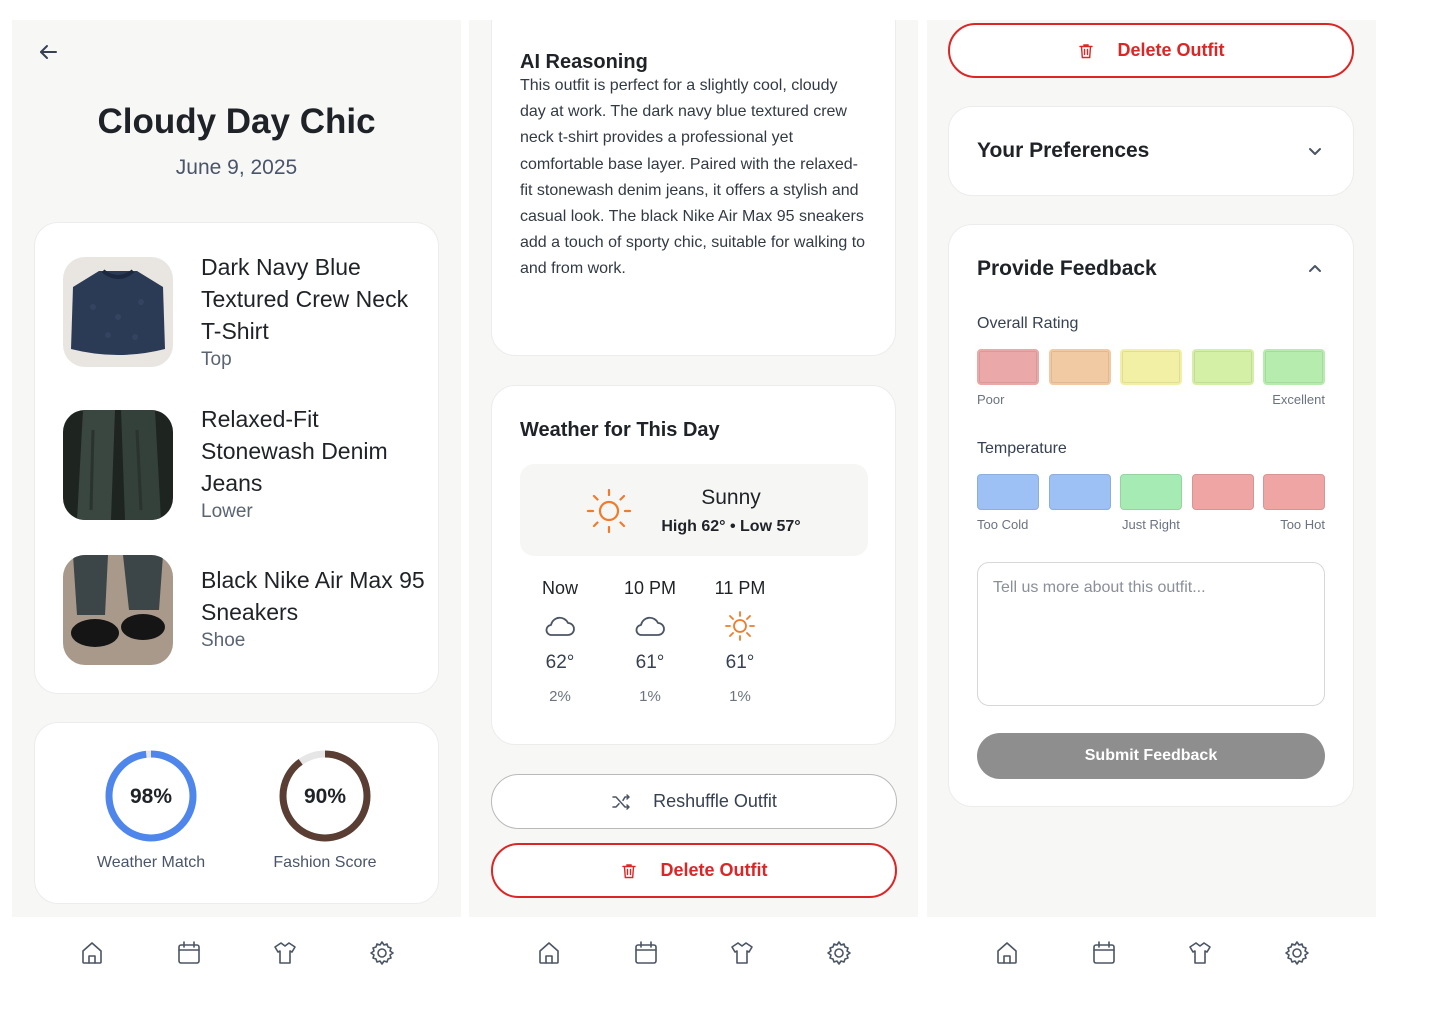 The height and width of the screenshot is (1020, 1438). What do you see at coordinates (694, 510) in the screenshot?
I see `weather-summary: Sunny High 62° • Low 57°` at bounding box center [694, 510].